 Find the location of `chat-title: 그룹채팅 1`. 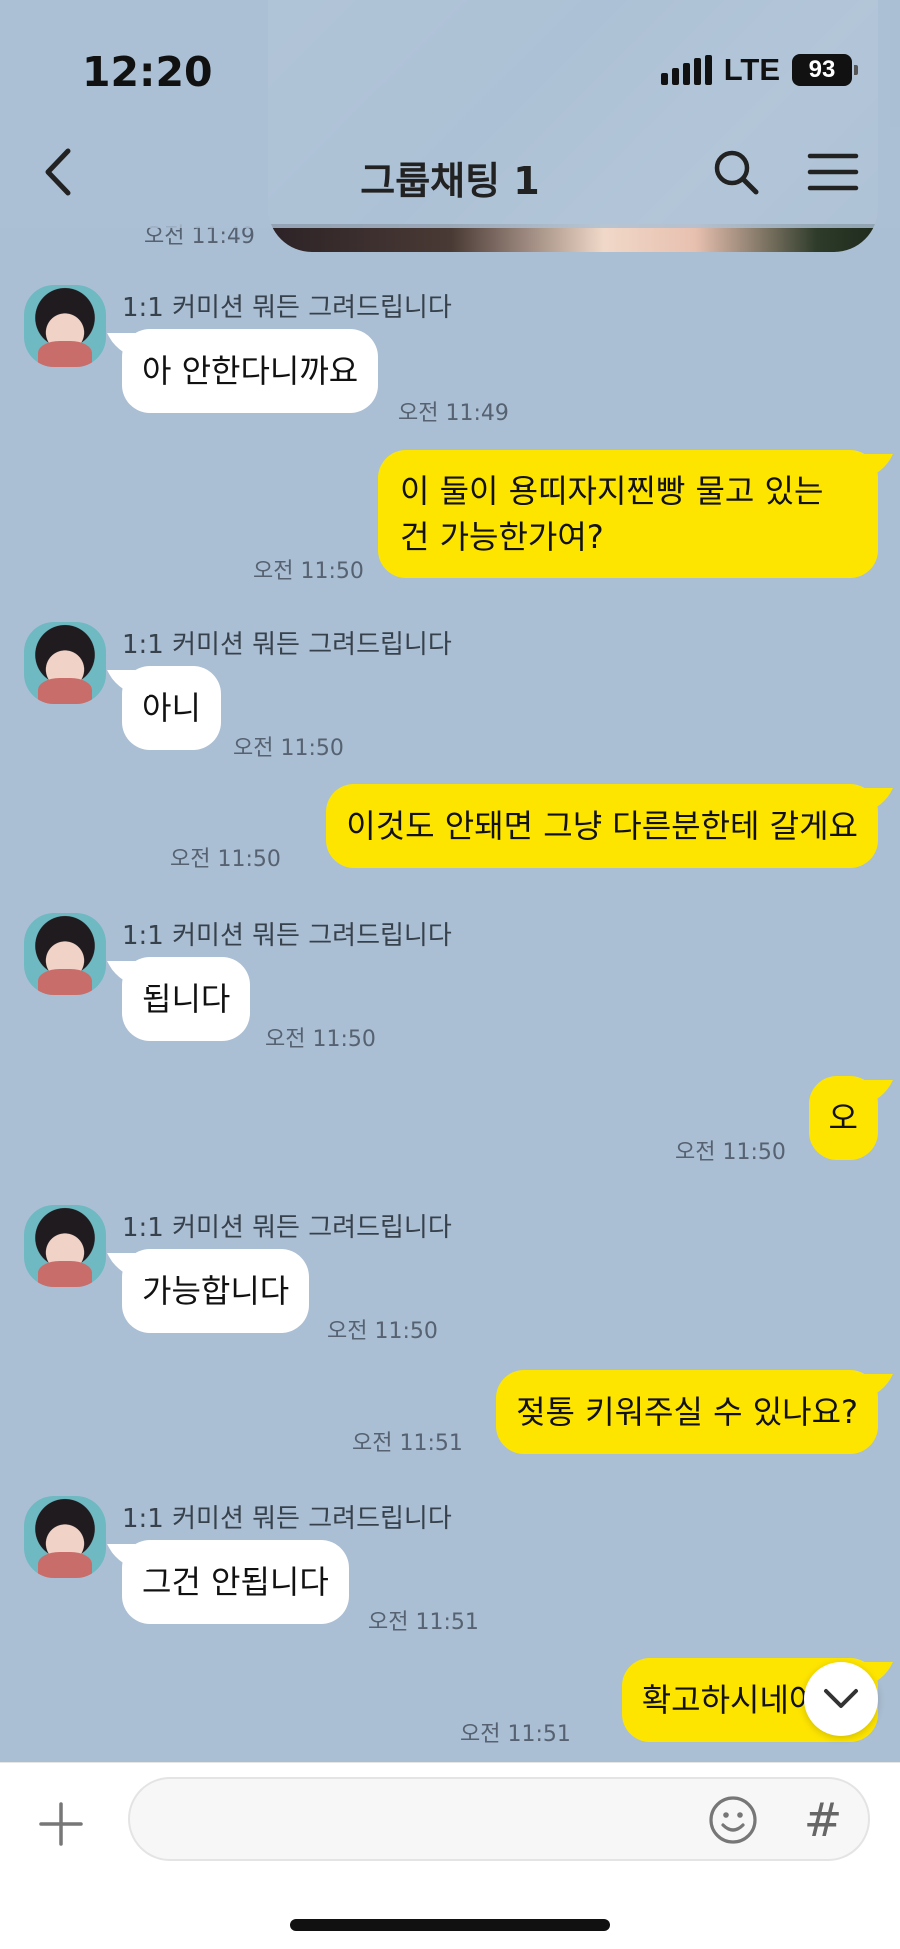

chat-title: 그룹채팅 1 is located at coordinates (450, 181).